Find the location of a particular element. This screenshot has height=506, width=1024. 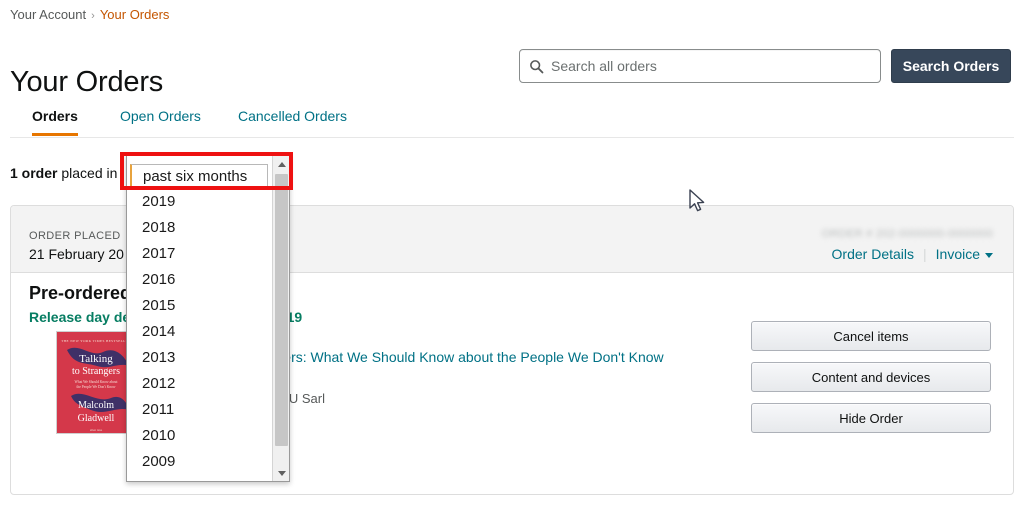

dropdown-option-2014: 2014 is located at coordinates (199, 332).